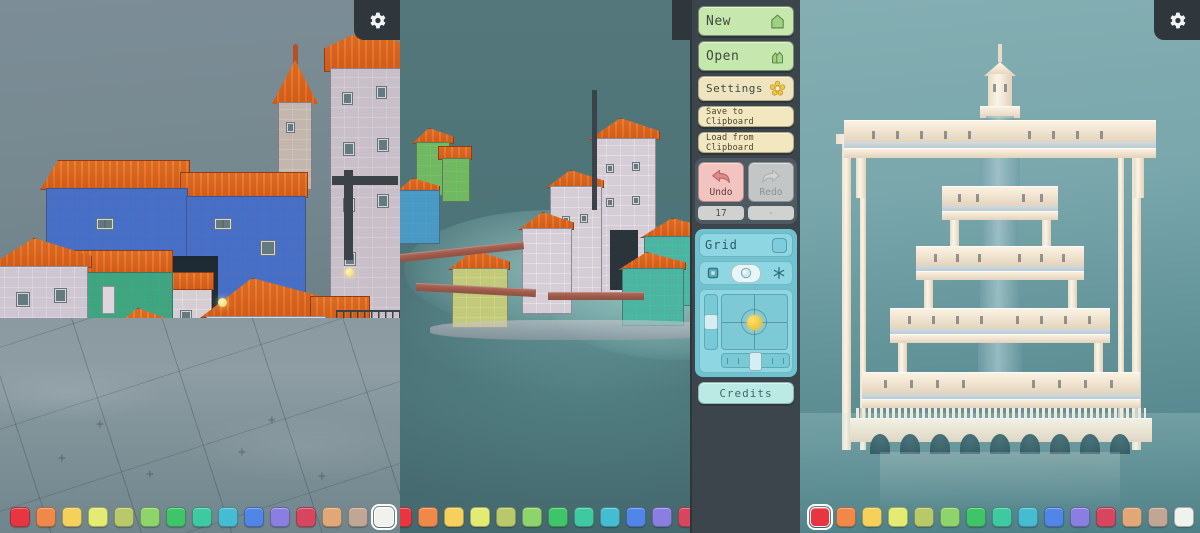 This screenshot has width=1200, height=533. What do you see at coordinates (713, 273) in the screenshot?
I see `grid-mode-icon` at bounding box center [713, 273].